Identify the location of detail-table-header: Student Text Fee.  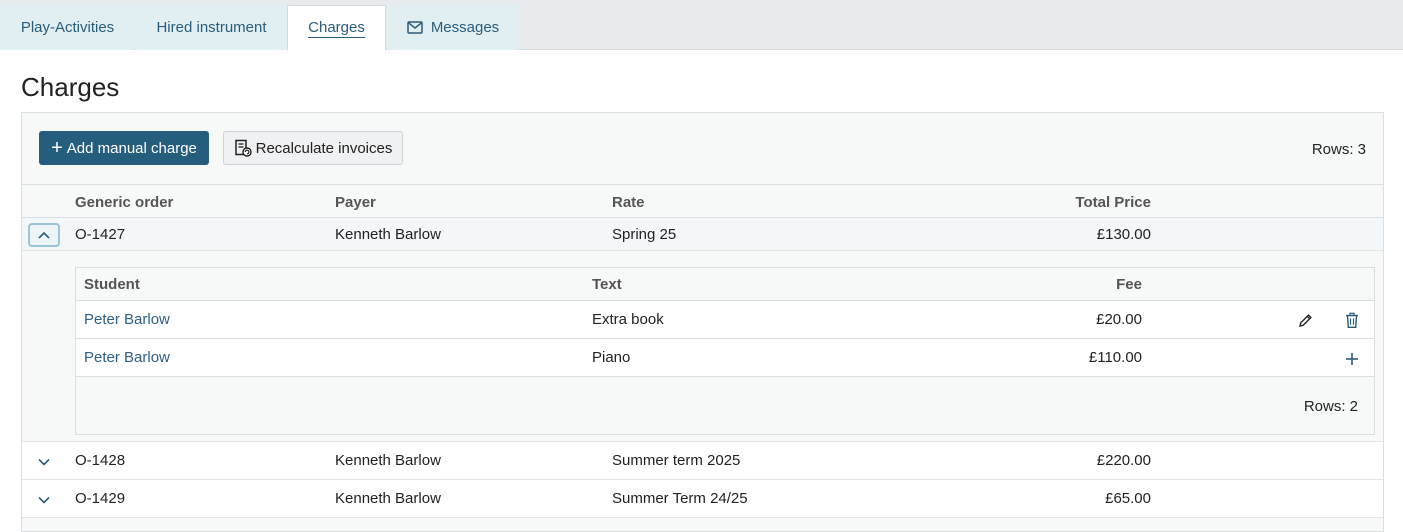
(725, 284).